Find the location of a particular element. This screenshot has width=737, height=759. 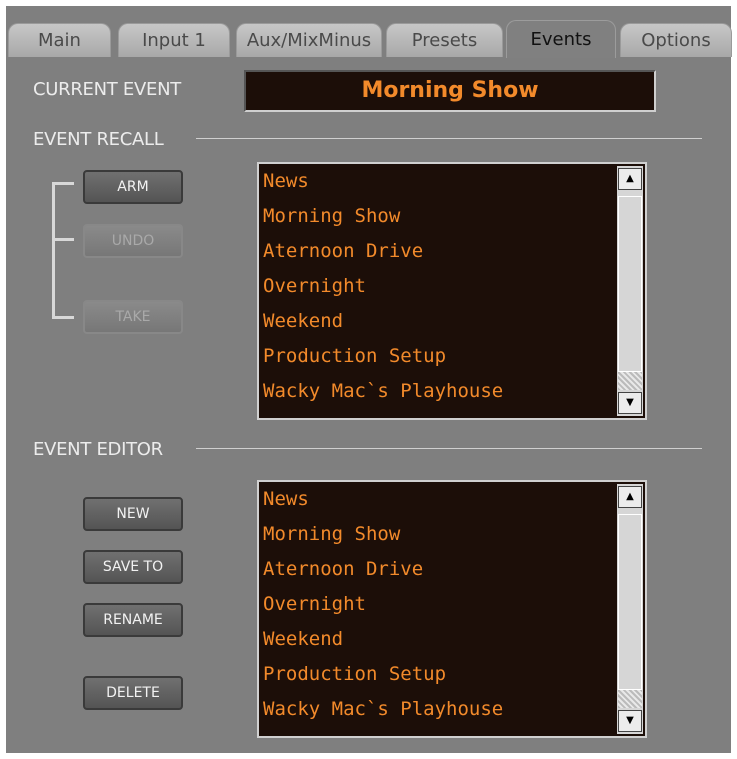

event-editor-scrollbar: ▲ ▼ is located at coordinates (630, 609).